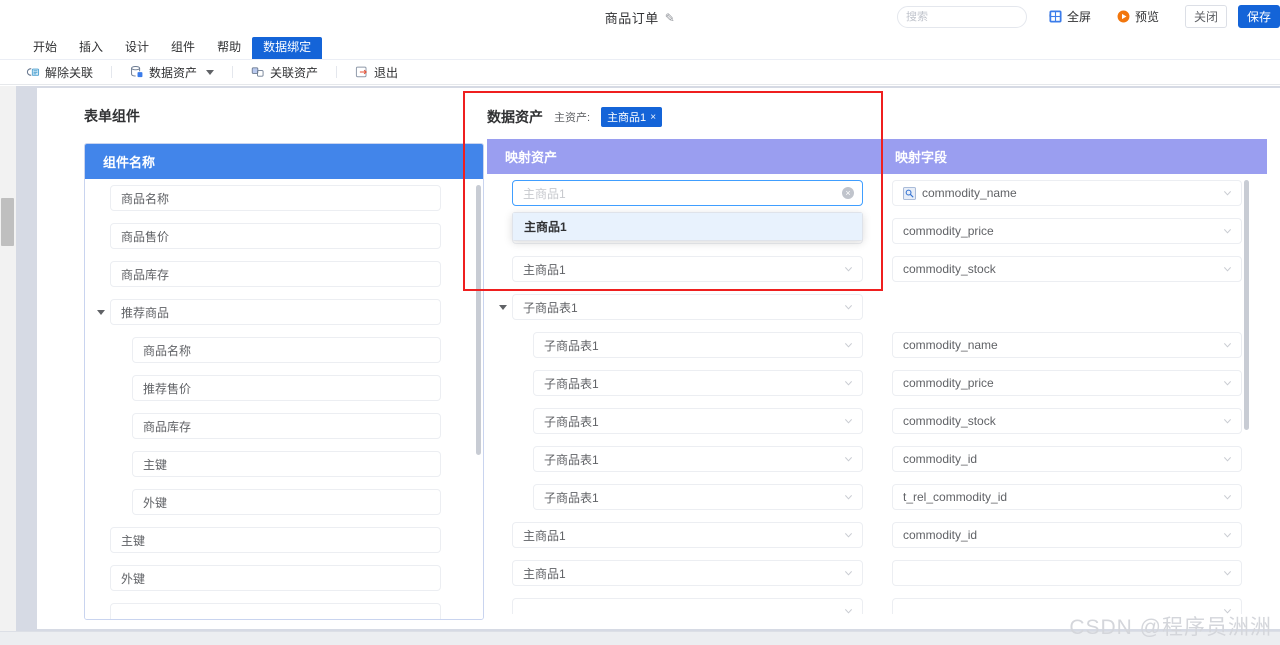 The width and height of the screenshot is (1280, 645). I want to click on close-icon: ×, so click(653, 117).